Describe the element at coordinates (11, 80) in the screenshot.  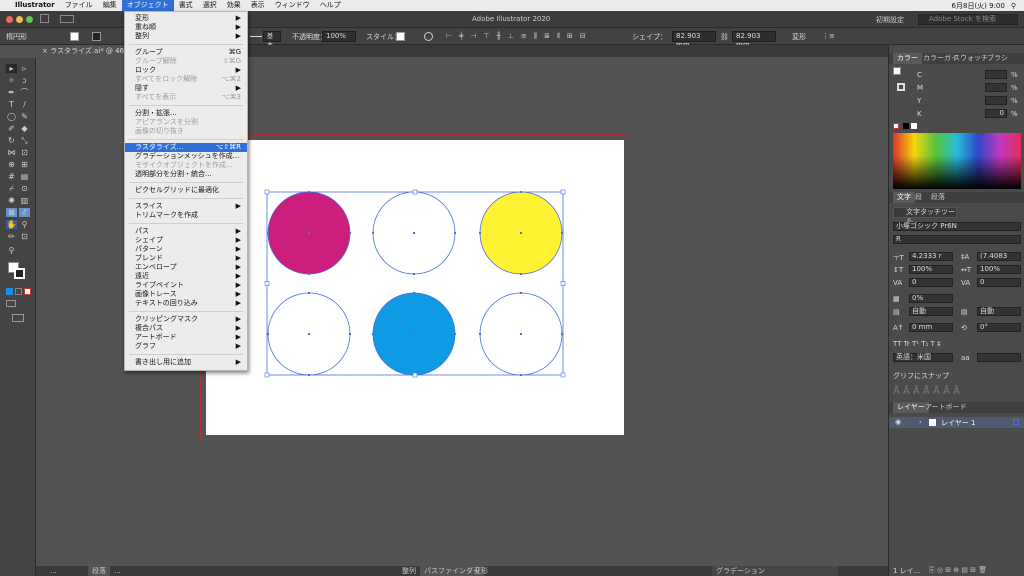
I see `magic-wand-tool-icon: ✧` at that location.